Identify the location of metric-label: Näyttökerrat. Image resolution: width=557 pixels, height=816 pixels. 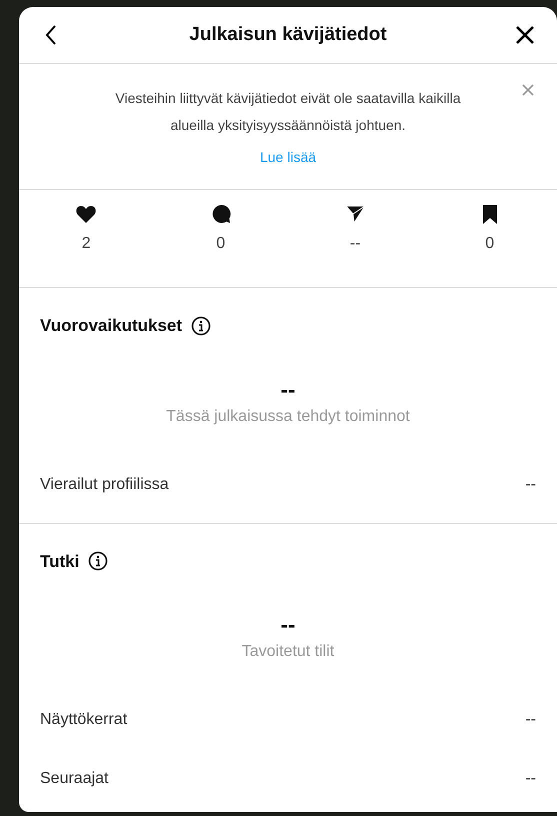
(84, 720).